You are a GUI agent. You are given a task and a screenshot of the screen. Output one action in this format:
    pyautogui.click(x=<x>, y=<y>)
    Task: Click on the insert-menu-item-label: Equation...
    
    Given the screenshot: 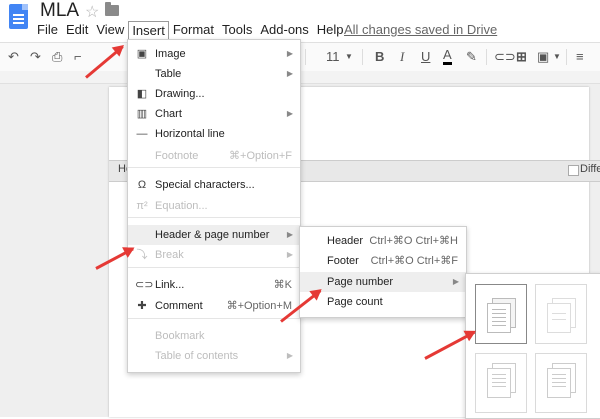 What is the action you would take?
    pyautogui.click(x=181, y=206)
    